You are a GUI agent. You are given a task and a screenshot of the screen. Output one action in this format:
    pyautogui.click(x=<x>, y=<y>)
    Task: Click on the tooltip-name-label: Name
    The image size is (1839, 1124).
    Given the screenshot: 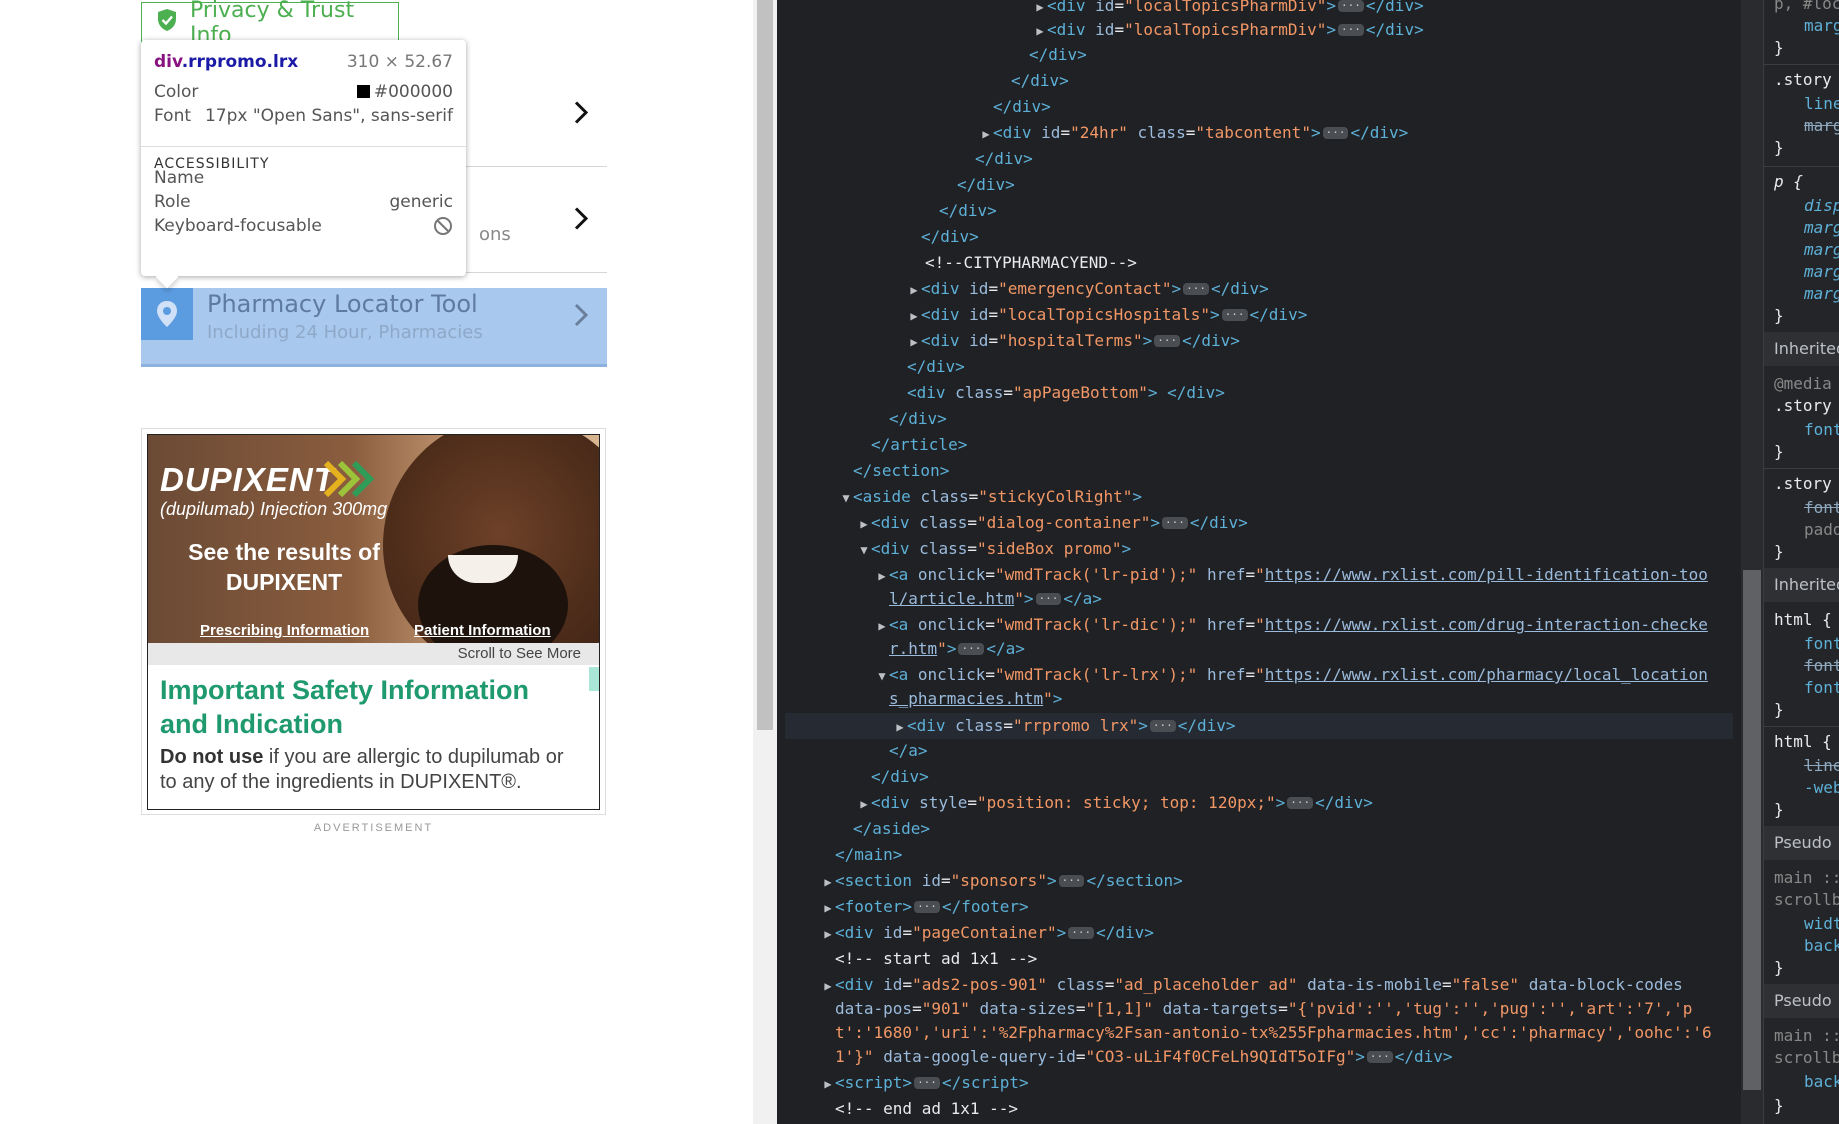 What is the action you would take?
    pyautogui.click(x=179, y=178)
    